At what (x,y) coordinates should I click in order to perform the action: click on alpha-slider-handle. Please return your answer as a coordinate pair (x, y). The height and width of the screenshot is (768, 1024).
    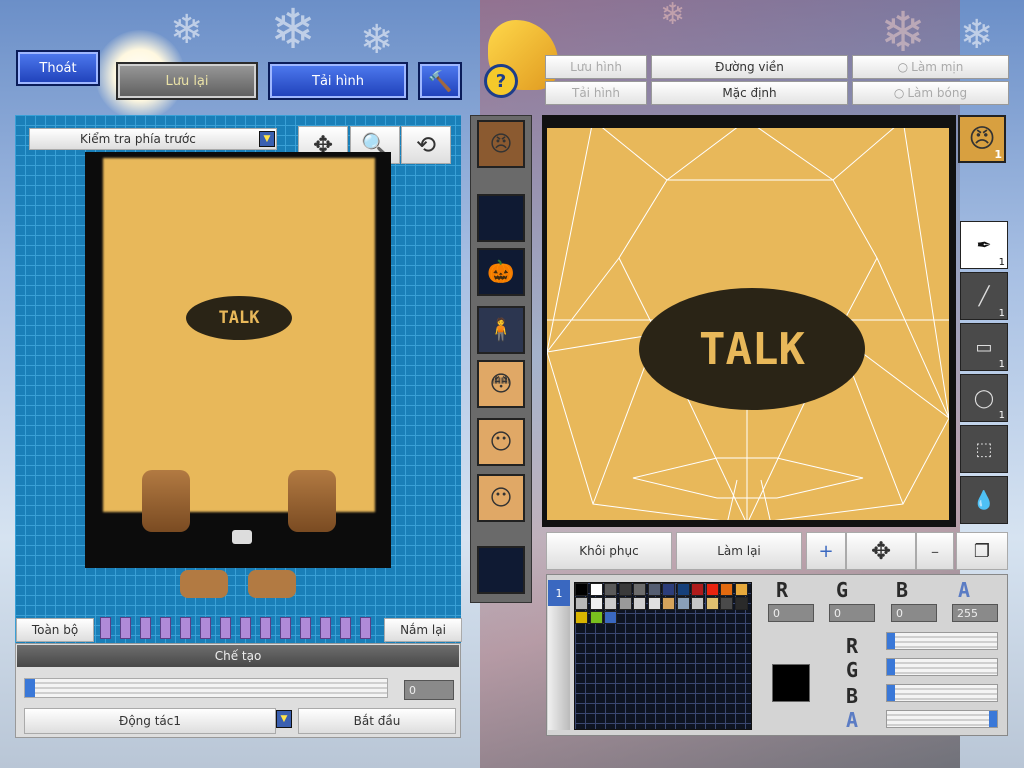
    Looking at the image, I should click on (993, 719).